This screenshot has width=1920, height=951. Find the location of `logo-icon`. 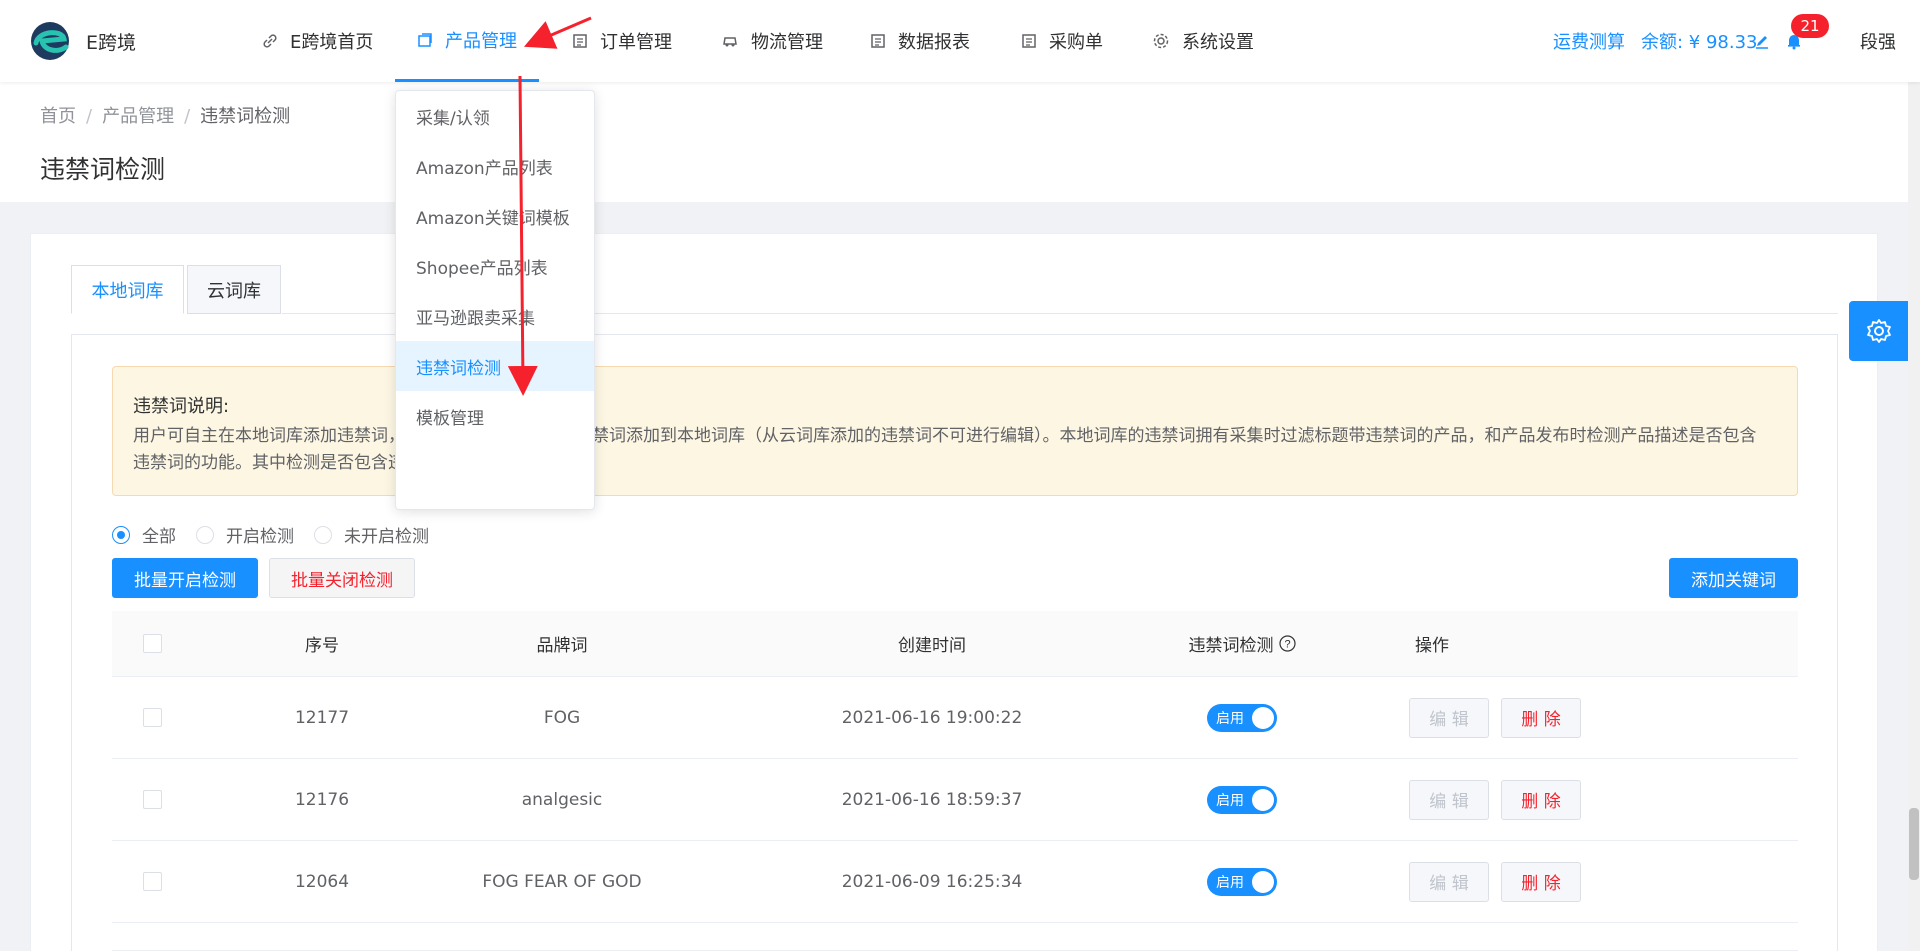

logo-icon is located at coordinates (50, 41).